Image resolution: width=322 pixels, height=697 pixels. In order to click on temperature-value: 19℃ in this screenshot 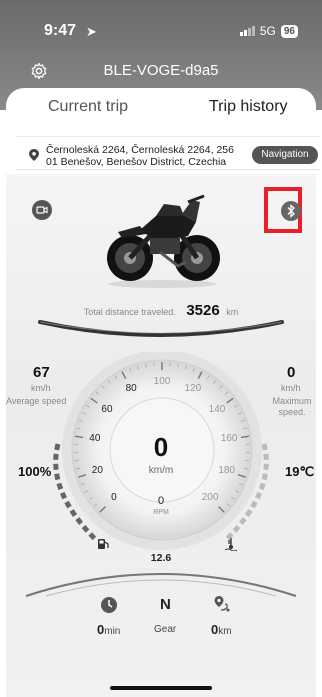, I will do `click(300, 471)`.